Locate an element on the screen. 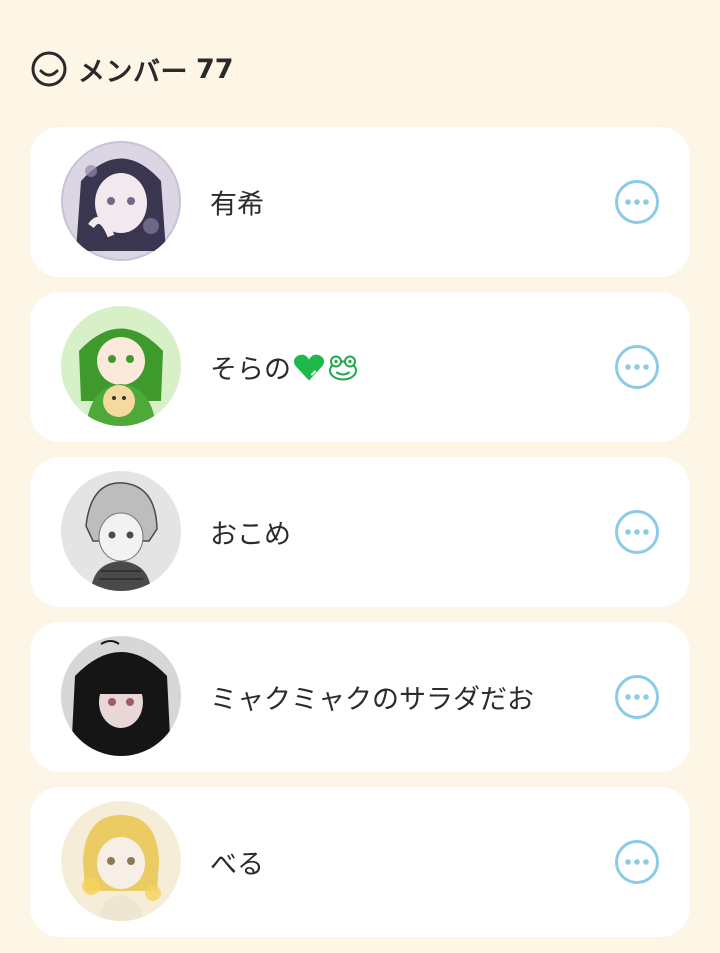 The width and height of the screenshot is (720, 953). member-card: おこめ is located at coordinates (360, 532).